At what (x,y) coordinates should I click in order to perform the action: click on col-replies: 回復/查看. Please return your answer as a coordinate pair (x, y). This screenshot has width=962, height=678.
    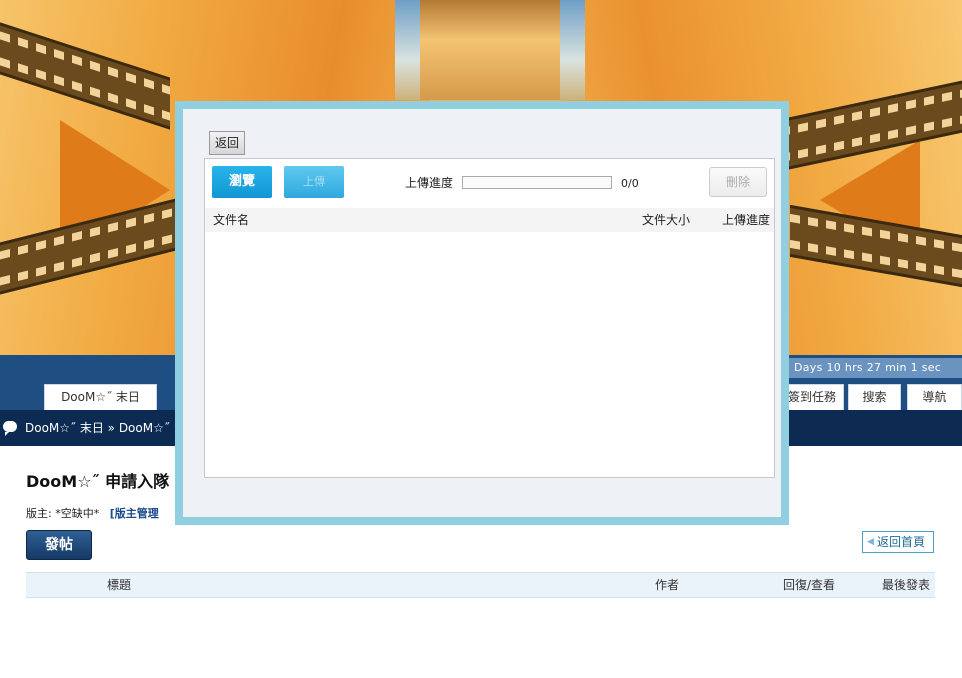
    Looking at the image, I should click on (809, 585).